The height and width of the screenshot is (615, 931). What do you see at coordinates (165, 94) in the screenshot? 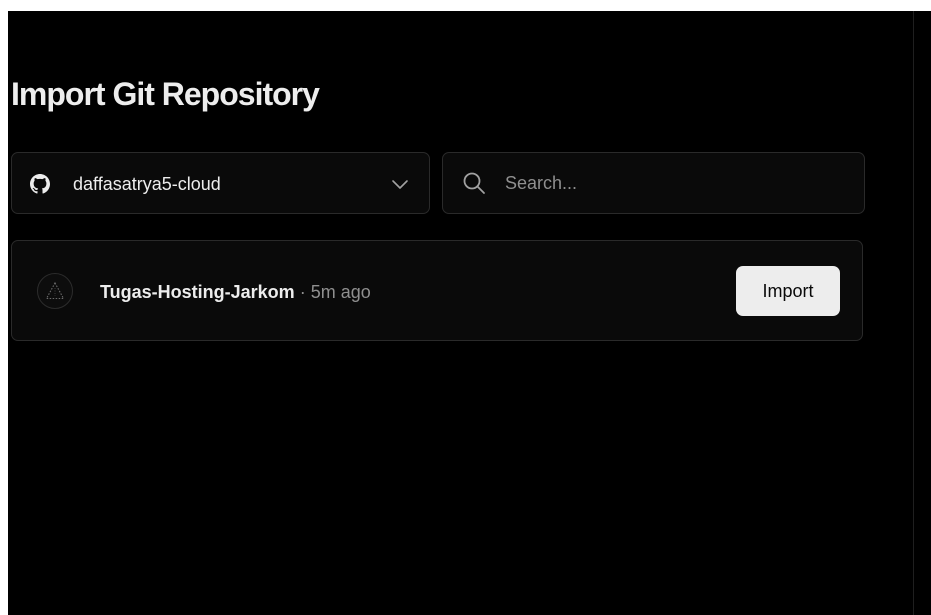
I see `page-title: Import Git Repository` at bounding box center [165, 94].